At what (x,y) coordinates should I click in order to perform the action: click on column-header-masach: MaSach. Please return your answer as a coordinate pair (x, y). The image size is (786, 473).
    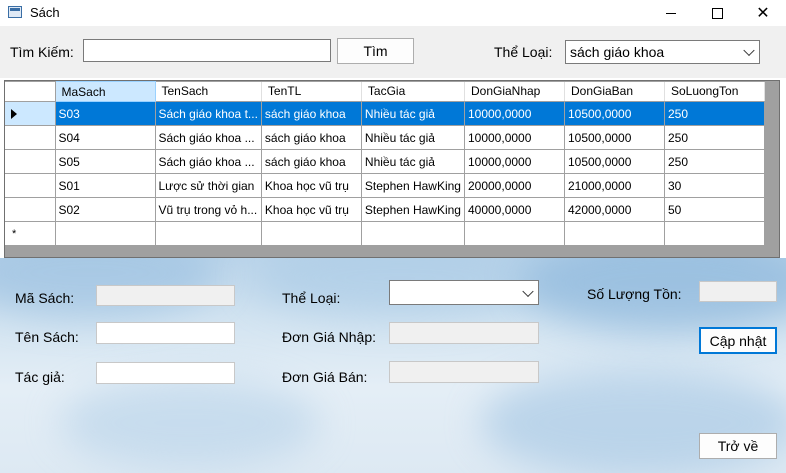
    Looking at the image, I should click on (105, 91).